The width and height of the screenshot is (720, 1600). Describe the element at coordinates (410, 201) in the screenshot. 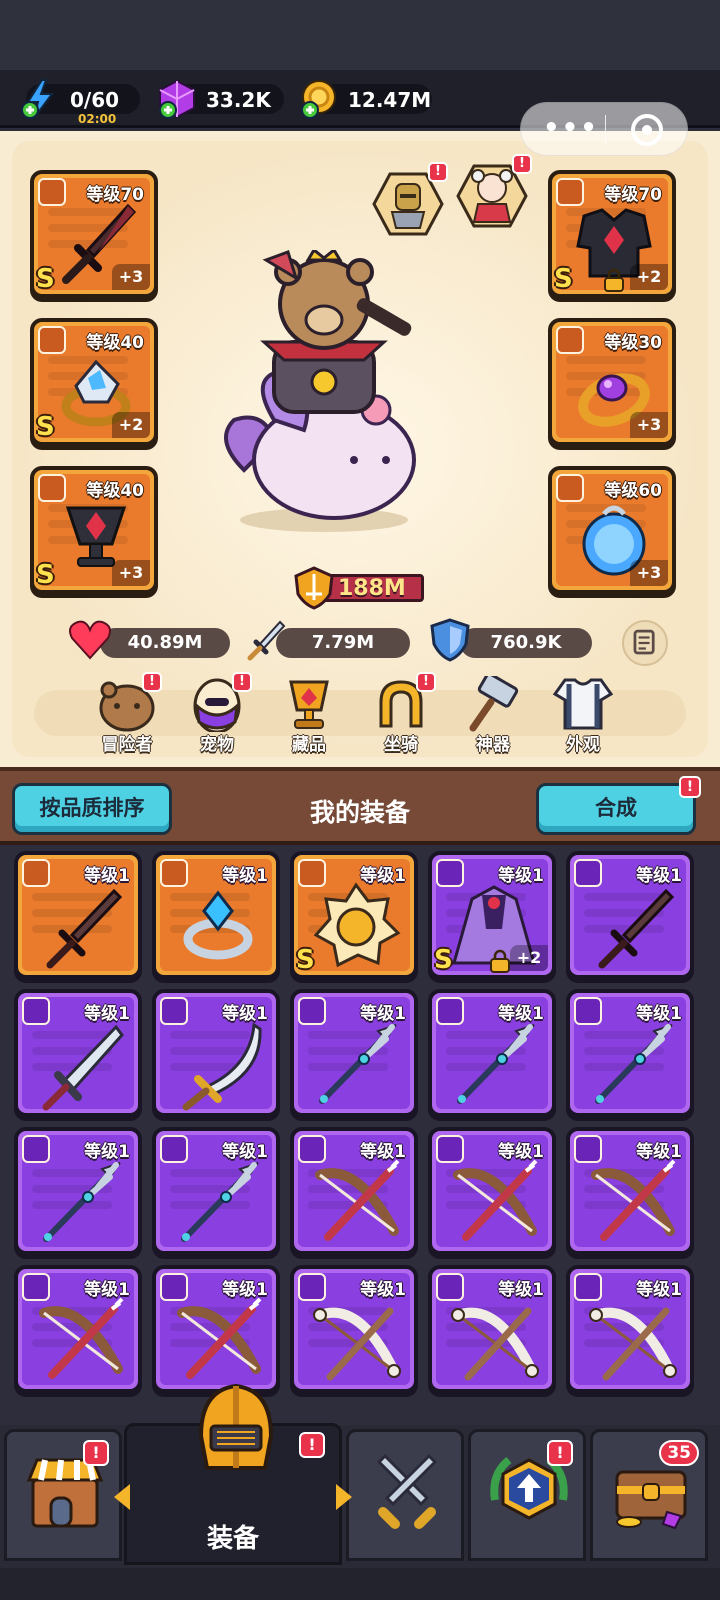

I see `knight-companion-button: !` at that location.